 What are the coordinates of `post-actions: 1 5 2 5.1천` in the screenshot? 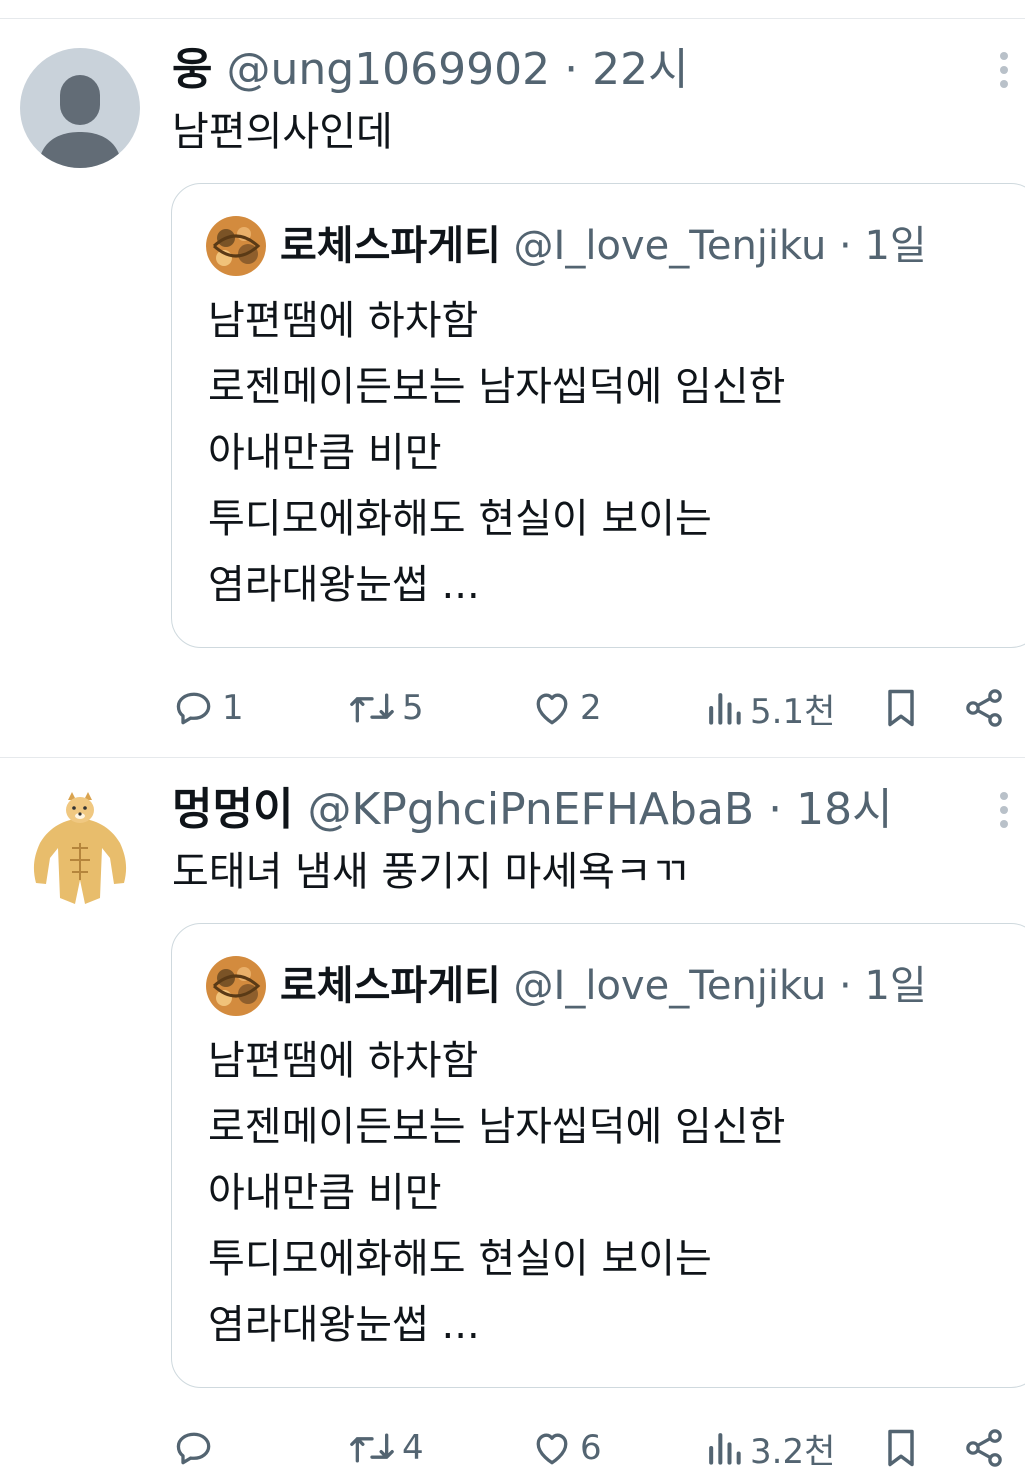 It's located at (512, 710).